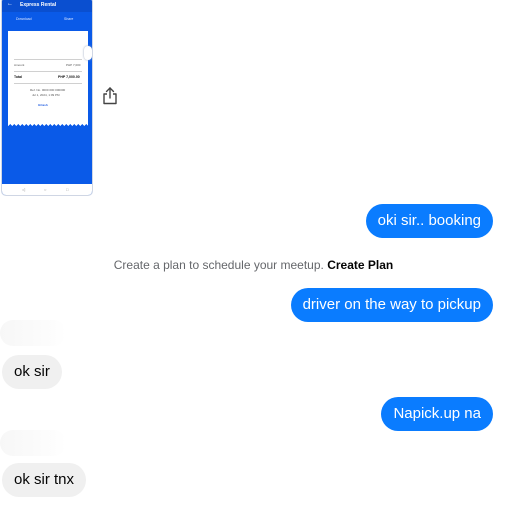 The height and width of the screenshot is (507, 507). What do you see at coordinates (429, 221) in the screenshot?
I see `outgoing-message: oki sir.. booking` at bounding box center [429, 221].